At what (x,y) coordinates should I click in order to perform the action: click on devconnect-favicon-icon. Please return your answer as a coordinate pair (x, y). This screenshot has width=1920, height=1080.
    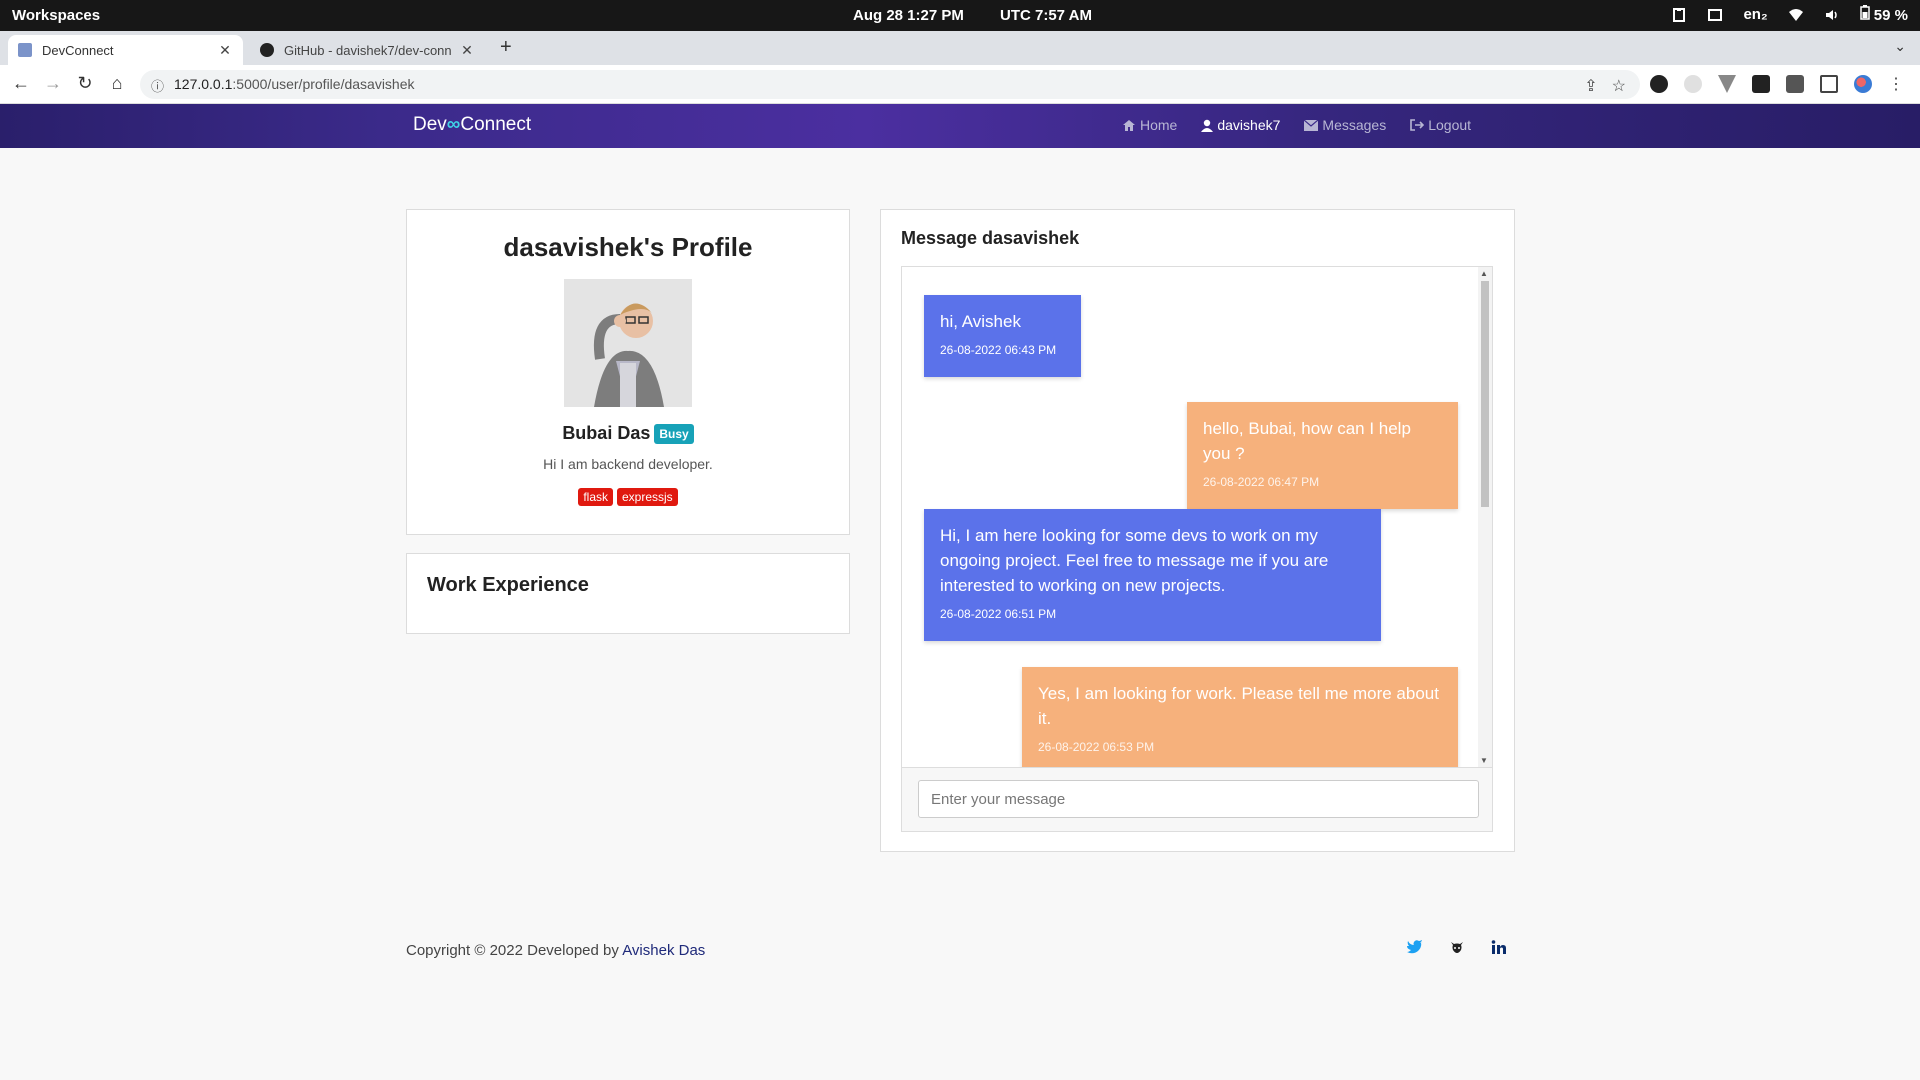
    Looking at the image, I should click on (25, 50).